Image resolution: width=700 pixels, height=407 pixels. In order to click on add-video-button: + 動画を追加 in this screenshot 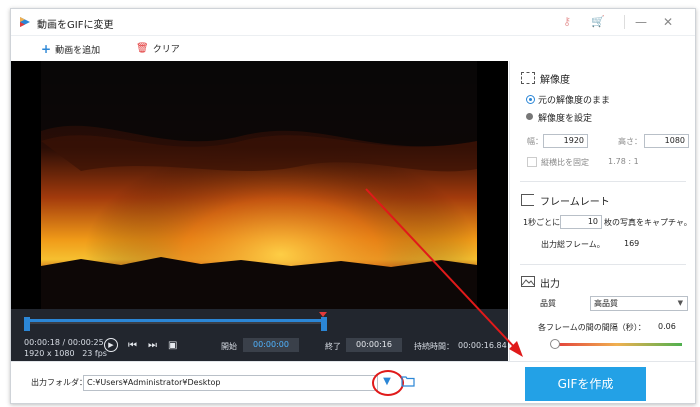, I will do `click(70, 49)`.